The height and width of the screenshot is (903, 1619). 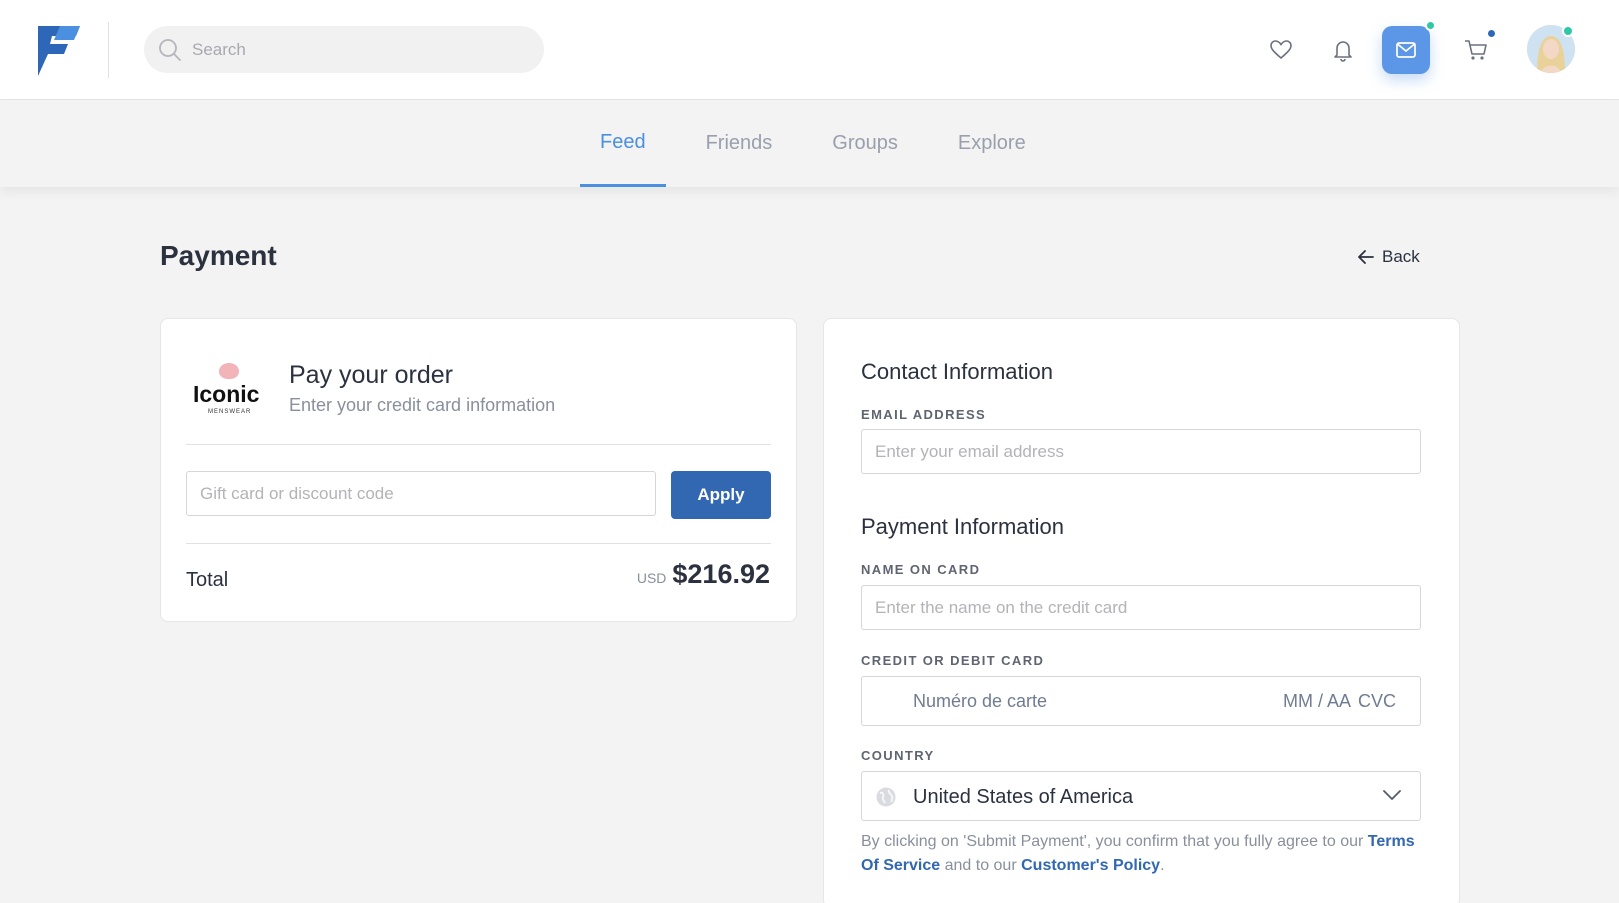 I want to click on globe-icon, so click(x=886, y=797).